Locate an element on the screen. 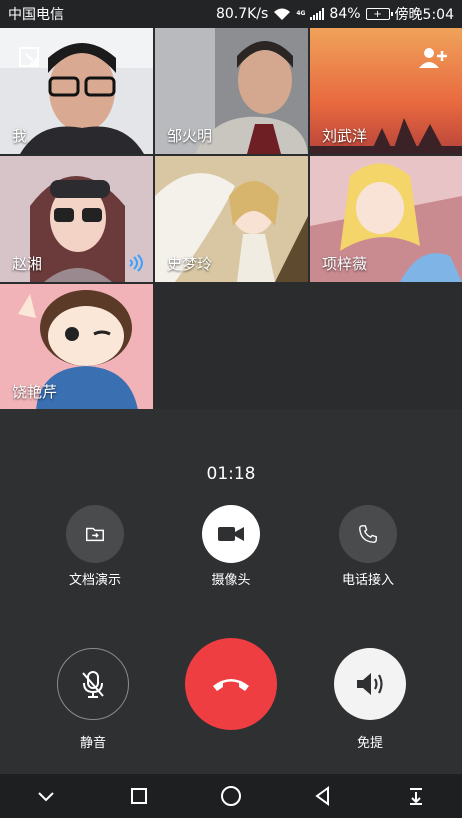 This screenshot has width=462, height=818. participant-name: 史梦玲 is located at coordinates (190, 264).